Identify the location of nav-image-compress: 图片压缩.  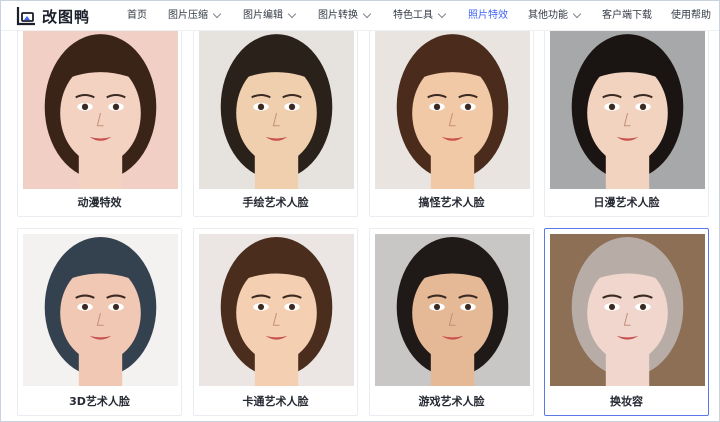
(195, 16).